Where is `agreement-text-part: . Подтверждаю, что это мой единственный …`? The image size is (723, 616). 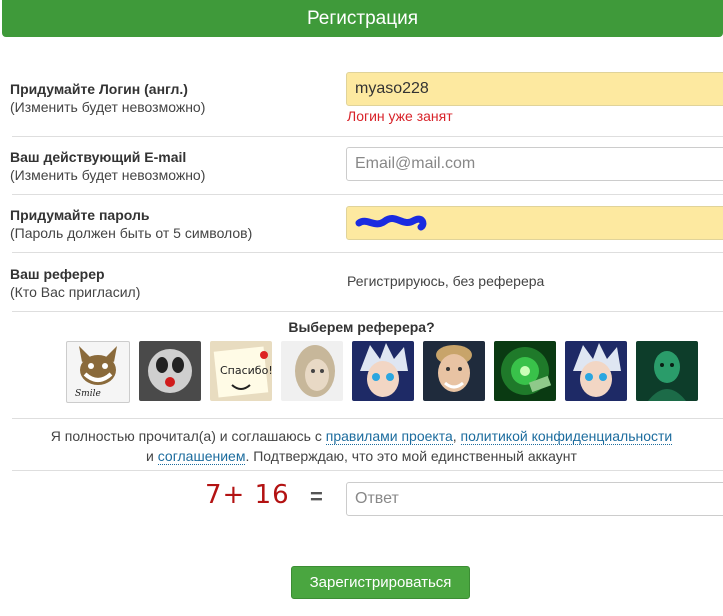
agreement-text-part: . Подтверждаю, что это мой единственный … is located at coordinates (411, 456).